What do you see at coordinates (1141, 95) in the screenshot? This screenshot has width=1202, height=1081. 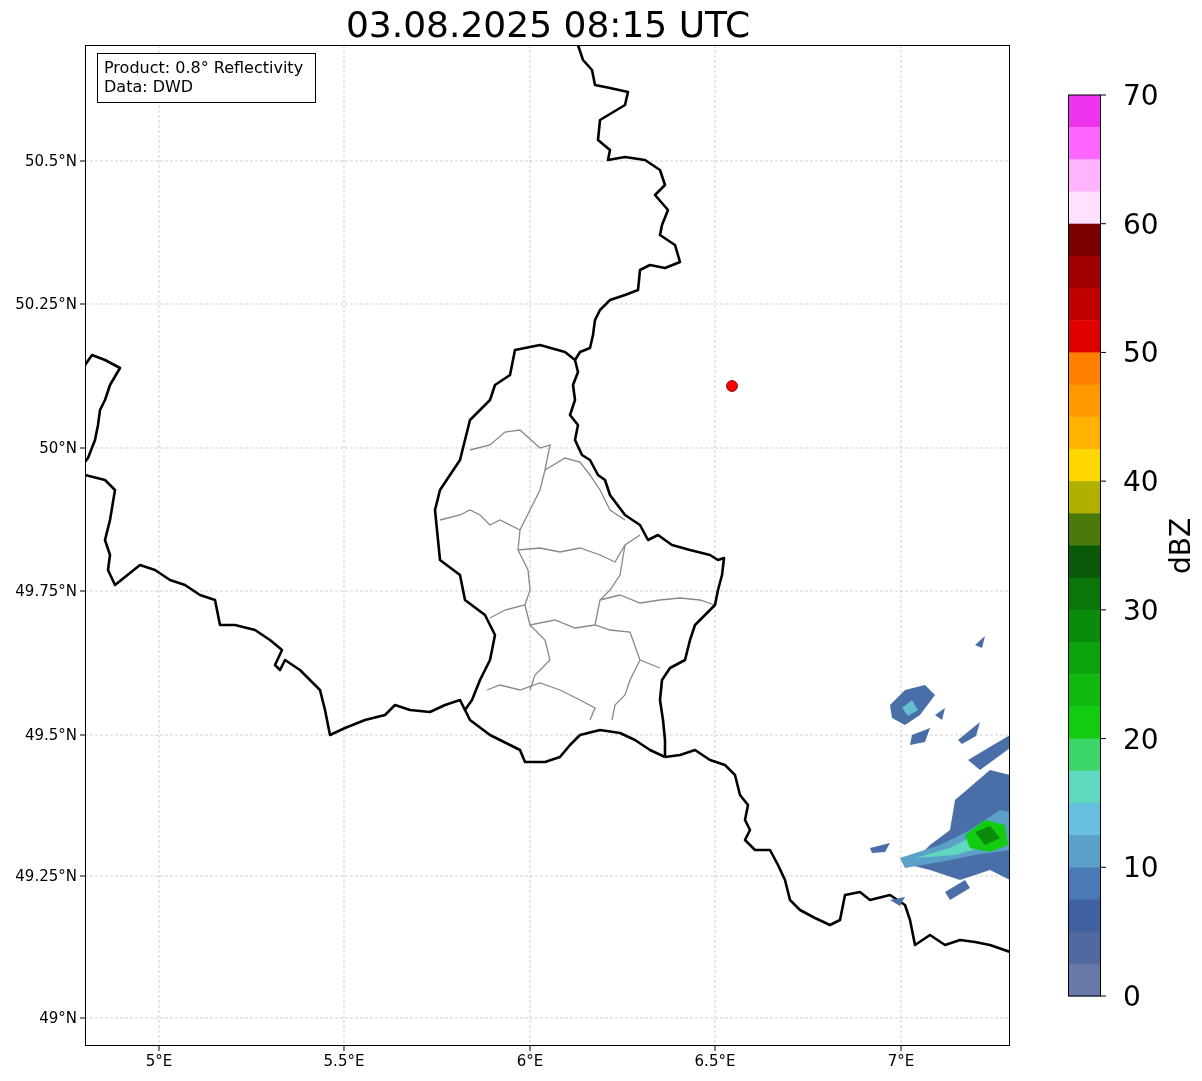 I see `colorbar-tick-label: 70` at bounding box center [1141, 95].